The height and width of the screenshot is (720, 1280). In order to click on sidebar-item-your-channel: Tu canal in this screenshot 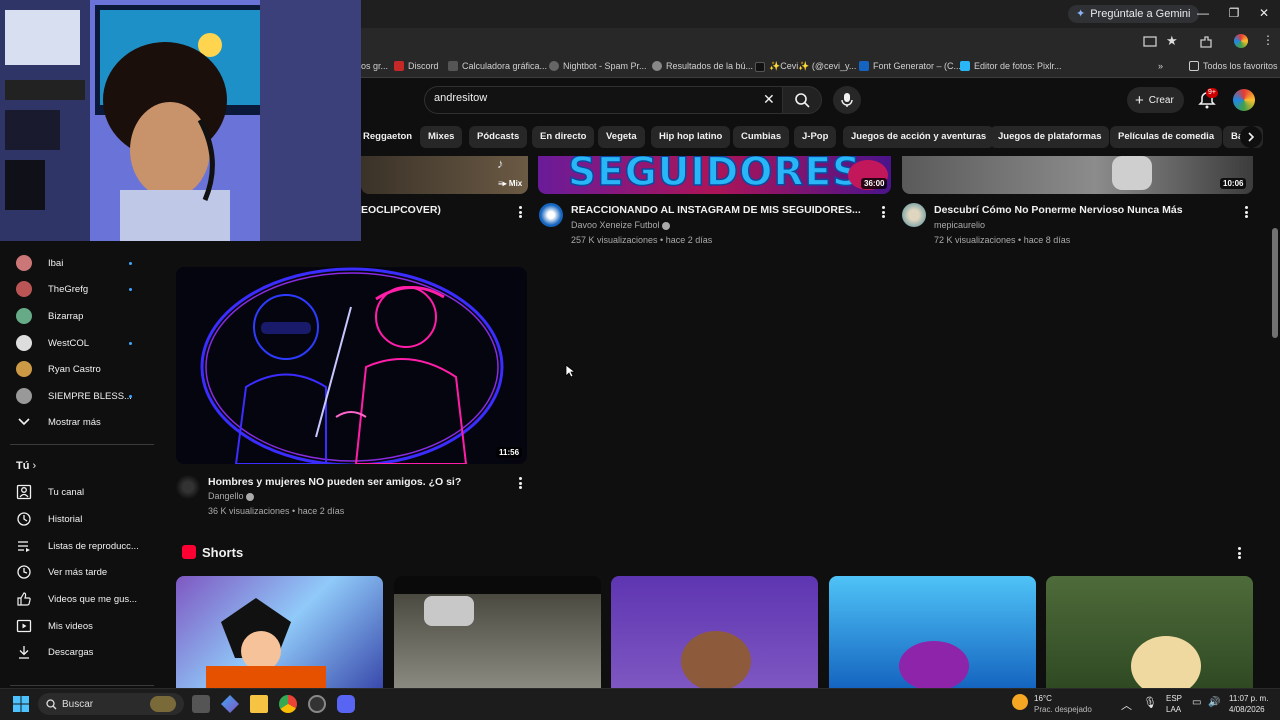, I will do `click(80, 492)`.